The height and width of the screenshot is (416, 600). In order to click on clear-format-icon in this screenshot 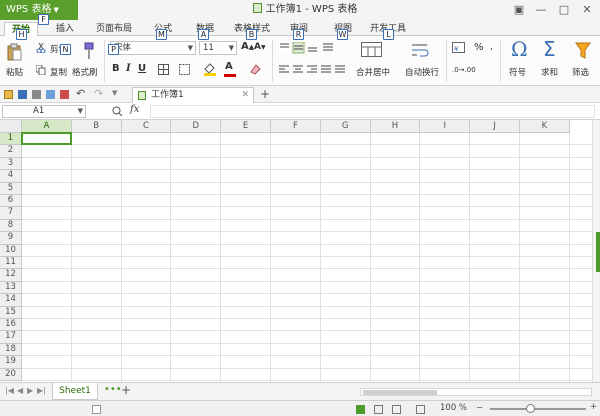, I will do `click(255, 69)`.